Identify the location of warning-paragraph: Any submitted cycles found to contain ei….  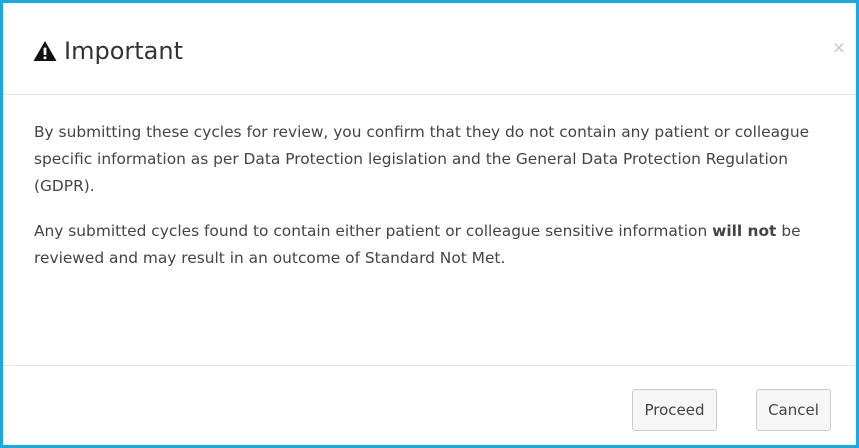
(434, 245).